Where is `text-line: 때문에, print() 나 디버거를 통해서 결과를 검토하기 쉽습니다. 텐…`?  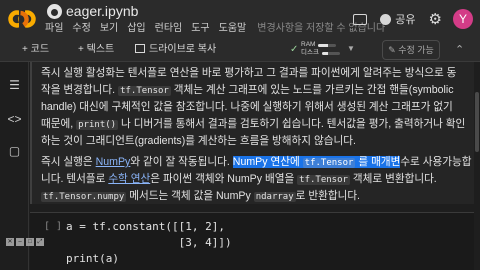
text-line: 때문에, print() 나 디버거를 통해서 결과를 검토하기 쉽습니다. 텐… is located at coordinates (253, 125).